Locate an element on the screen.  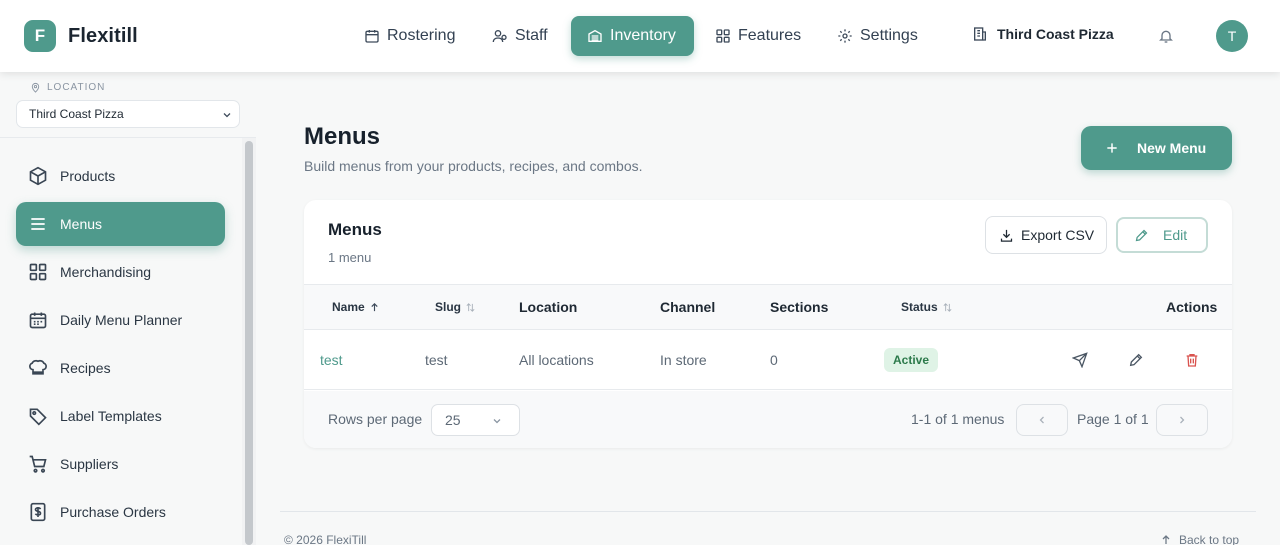
sidebar-item-products: Products is located at coordinates (120, 176).